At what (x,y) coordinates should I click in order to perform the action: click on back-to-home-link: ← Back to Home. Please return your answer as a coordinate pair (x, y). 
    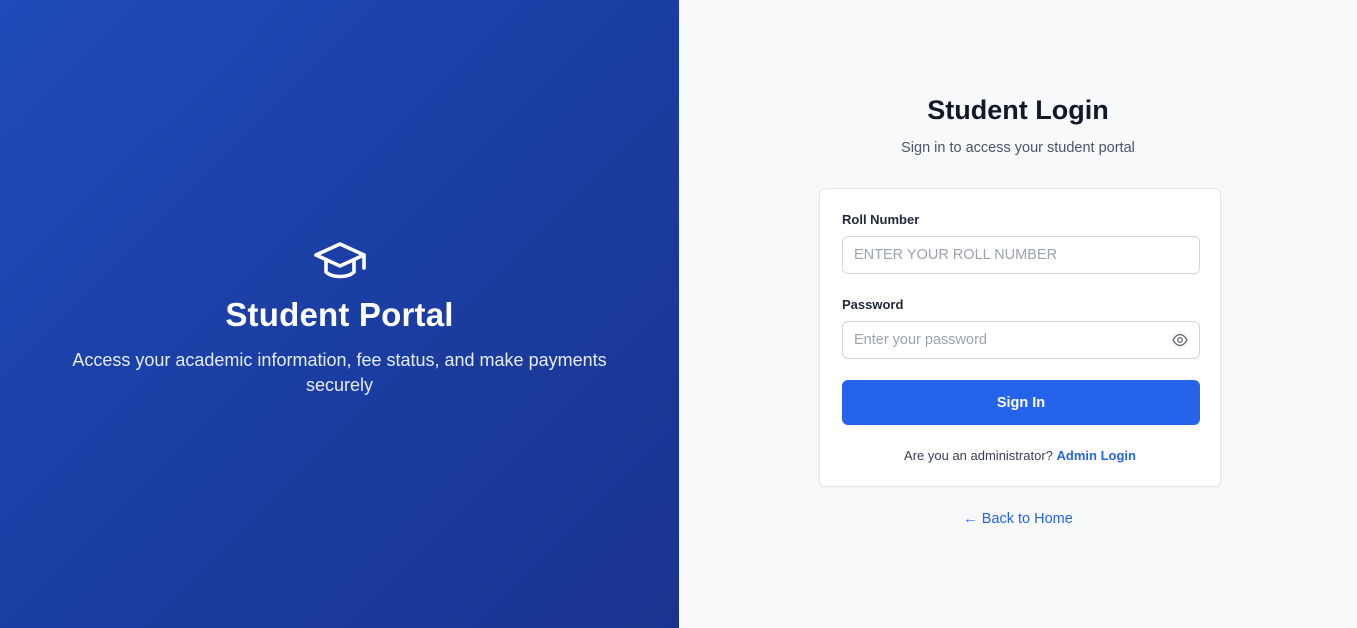
    Looking at the image, I should click on (1018, 519).